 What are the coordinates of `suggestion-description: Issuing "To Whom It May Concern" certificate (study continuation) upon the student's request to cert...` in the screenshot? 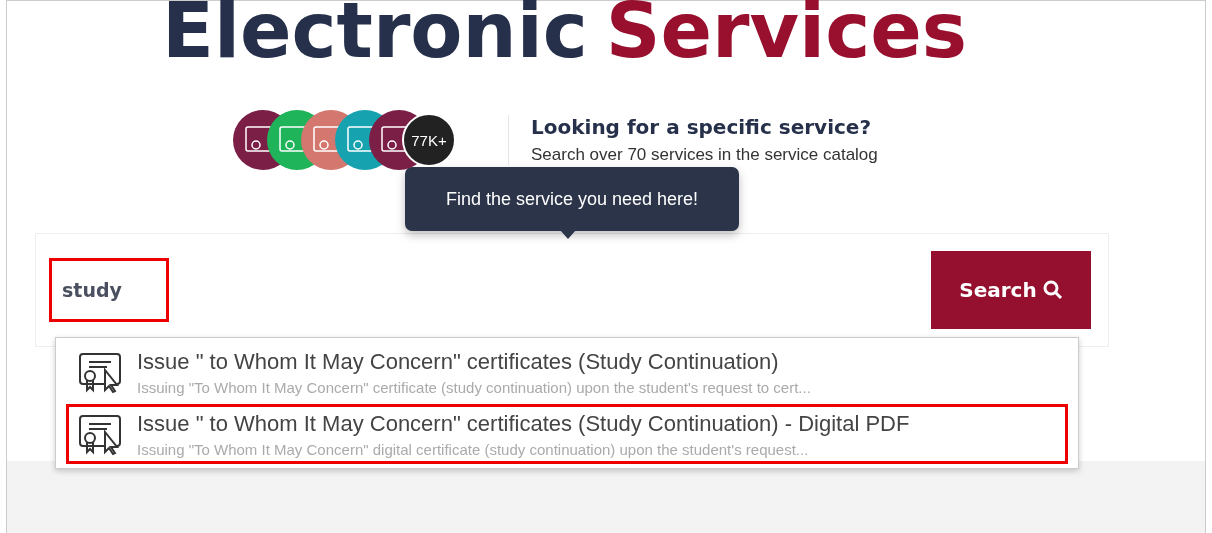 It's located at (474, 387).